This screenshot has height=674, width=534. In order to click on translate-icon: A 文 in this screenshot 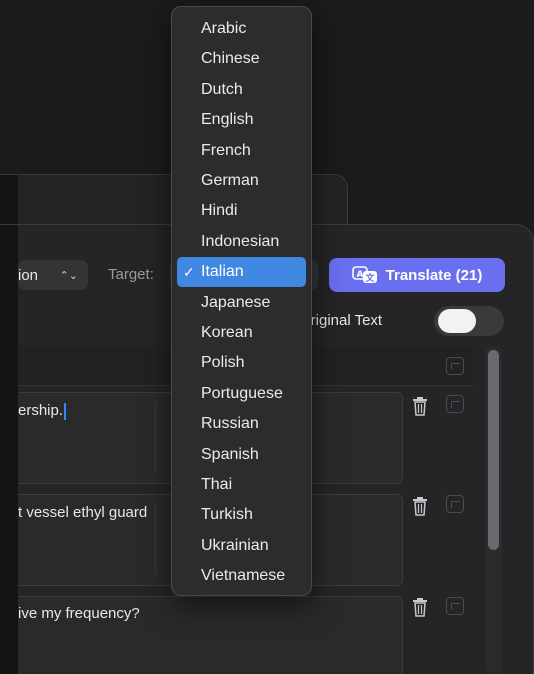, I will do `click(364, 275)`.